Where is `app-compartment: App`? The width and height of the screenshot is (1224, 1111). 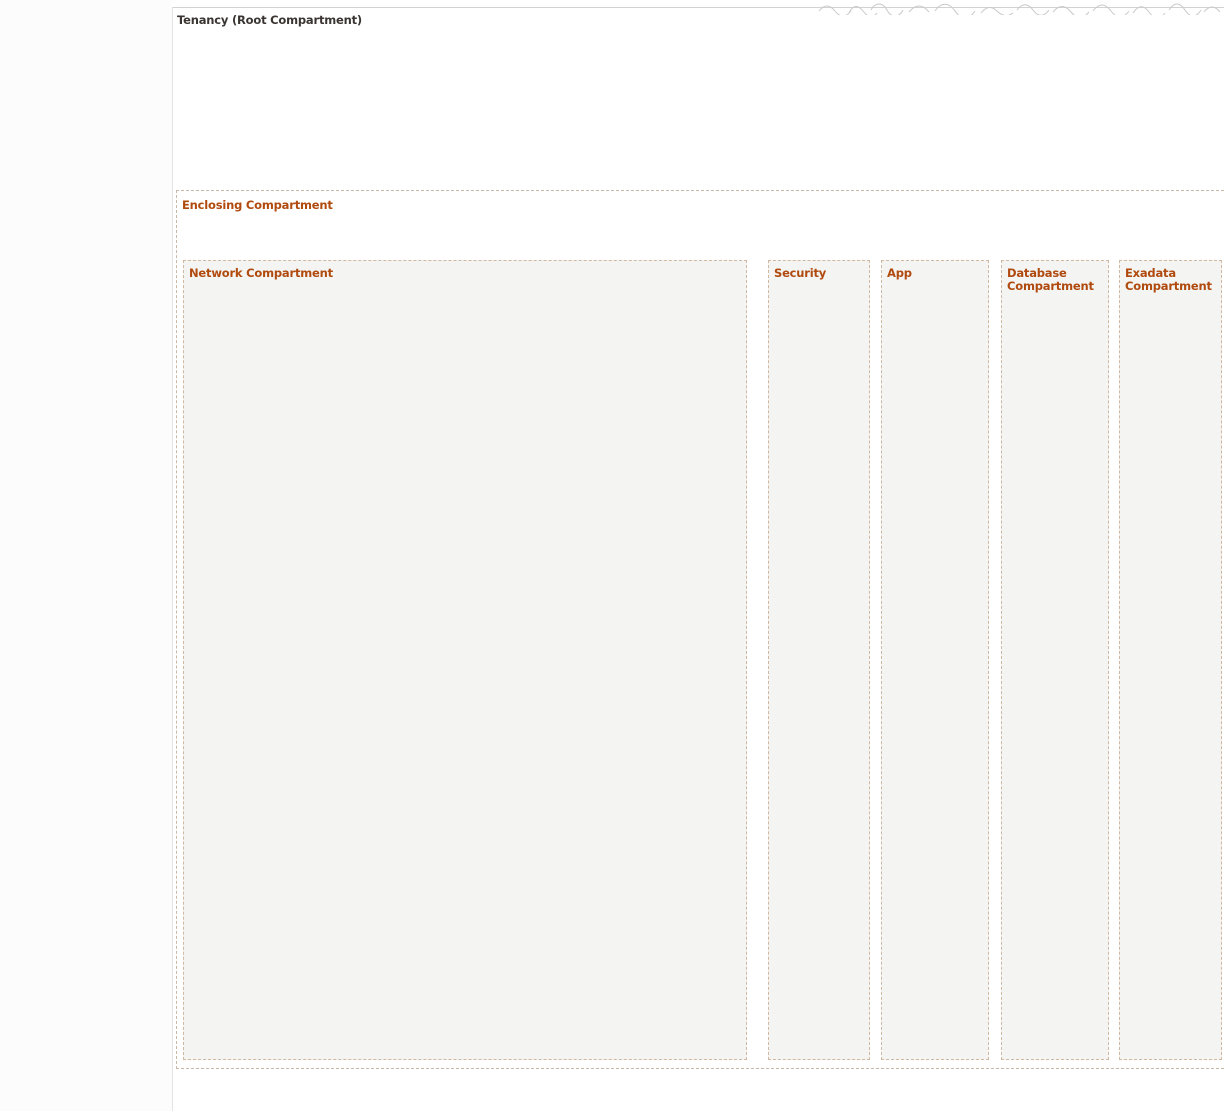
app-compartment: App is located at coordinates (935, 660).